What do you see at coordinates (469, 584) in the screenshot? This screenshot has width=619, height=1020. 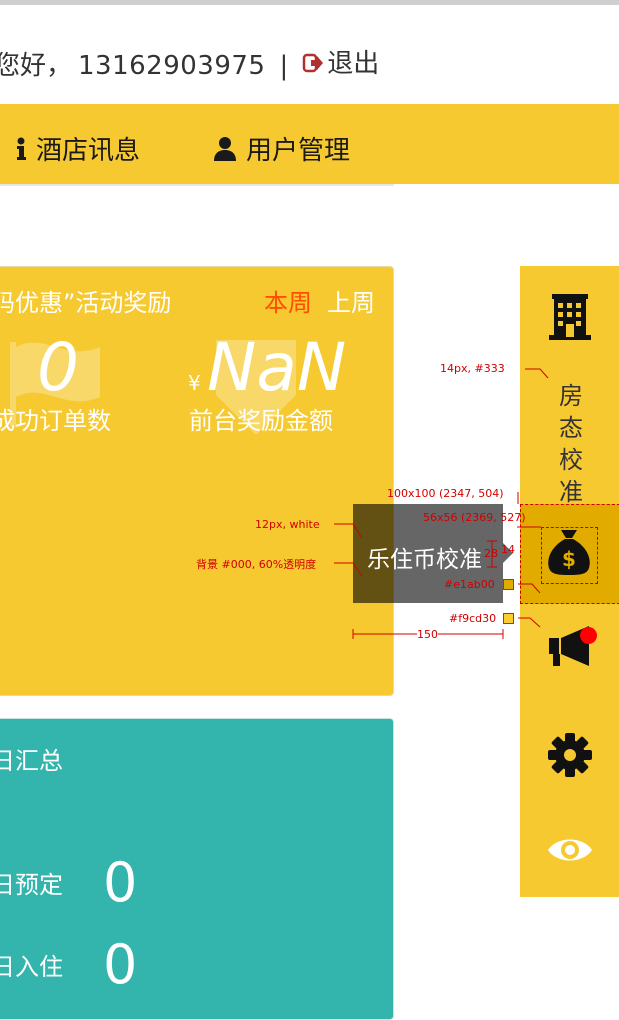 I see `annotation-color-active: #e1ab00` at bounding box center [469, 584].